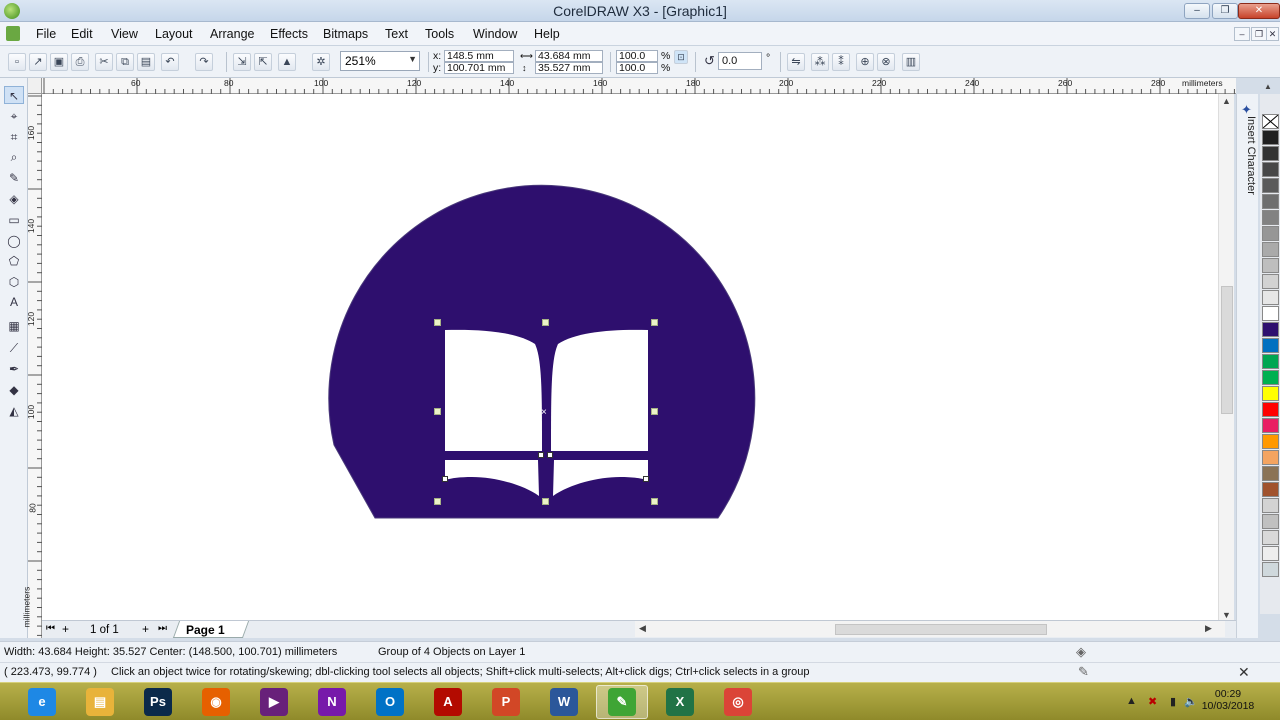 The width and height of the screenshot is (1280, 720). Describe the element at coordinates (380, 61) in the screenshot. I see `zoom-select: 251% ▼` at that location.